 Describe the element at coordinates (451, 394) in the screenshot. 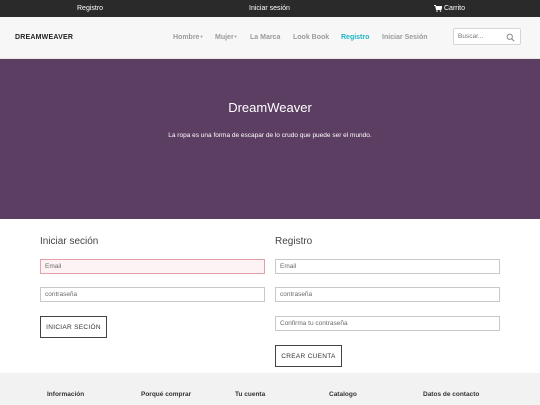

I see `footer-heading-contact: Datos de contacto` at that location.